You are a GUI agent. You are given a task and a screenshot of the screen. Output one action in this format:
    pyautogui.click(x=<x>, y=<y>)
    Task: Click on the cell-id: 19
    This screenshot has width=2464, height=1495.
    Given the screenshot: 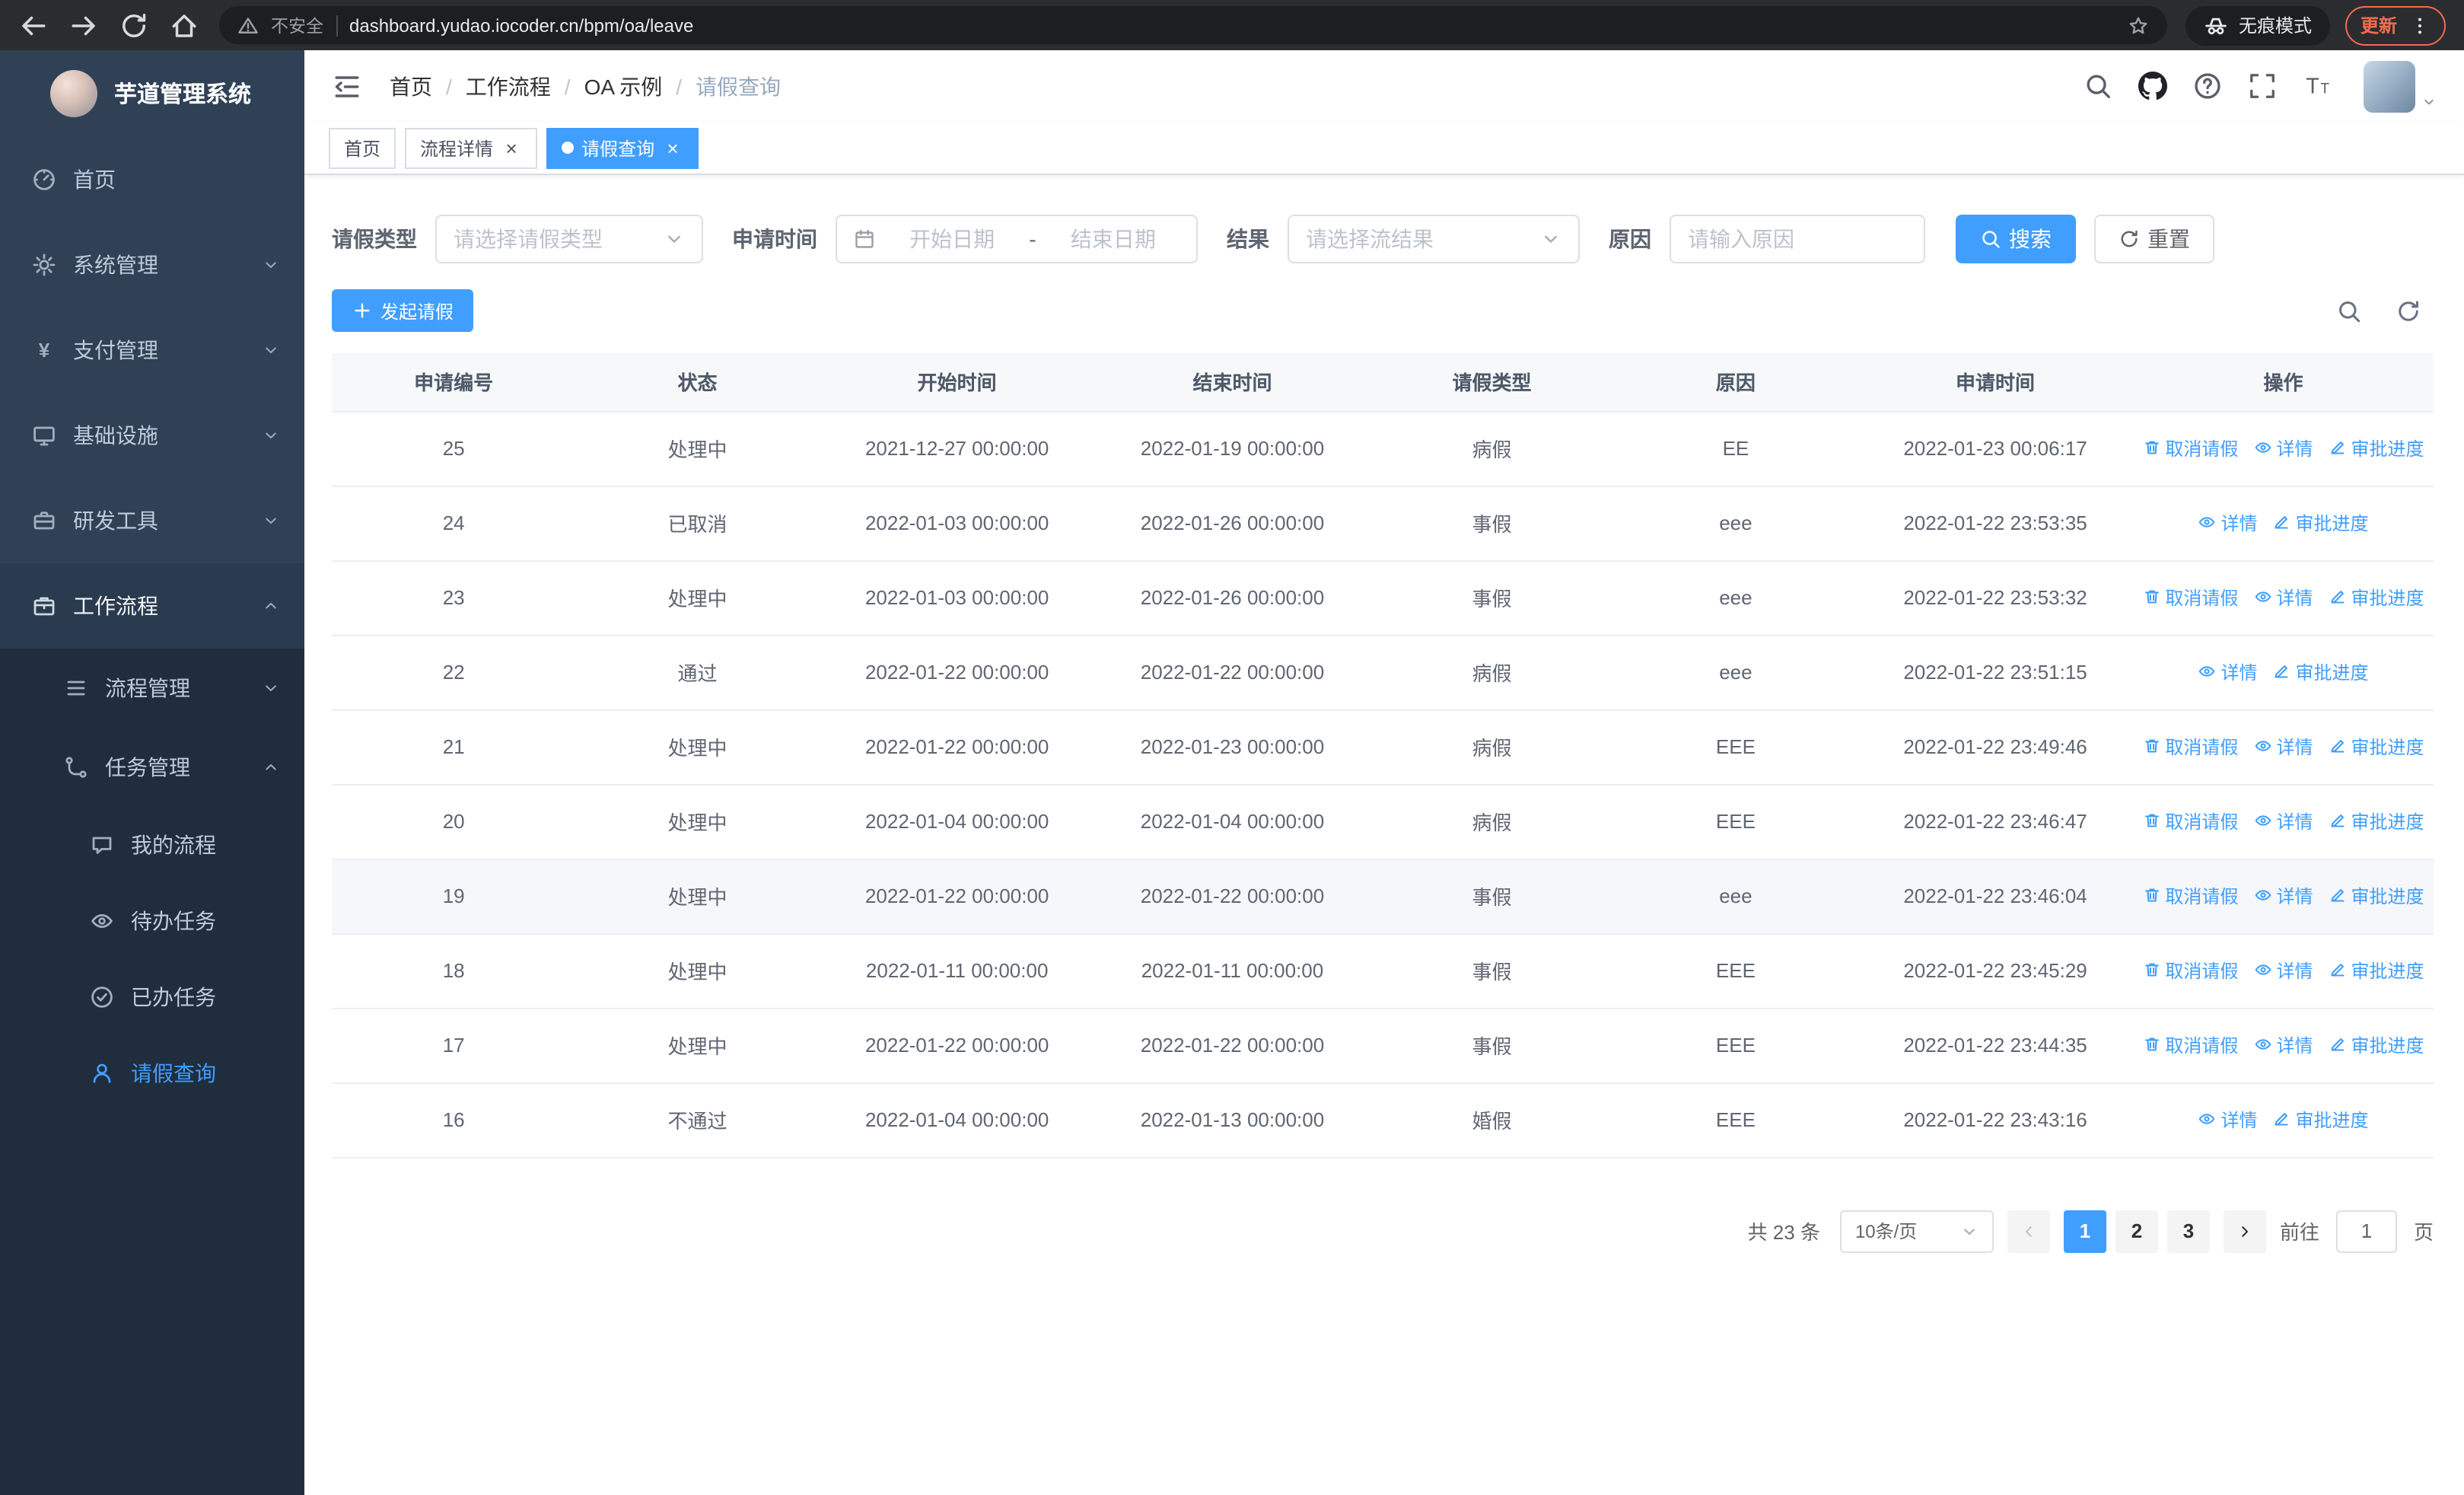 What is the action you would take?
    pyautogui.click(x=454, y=897)
    